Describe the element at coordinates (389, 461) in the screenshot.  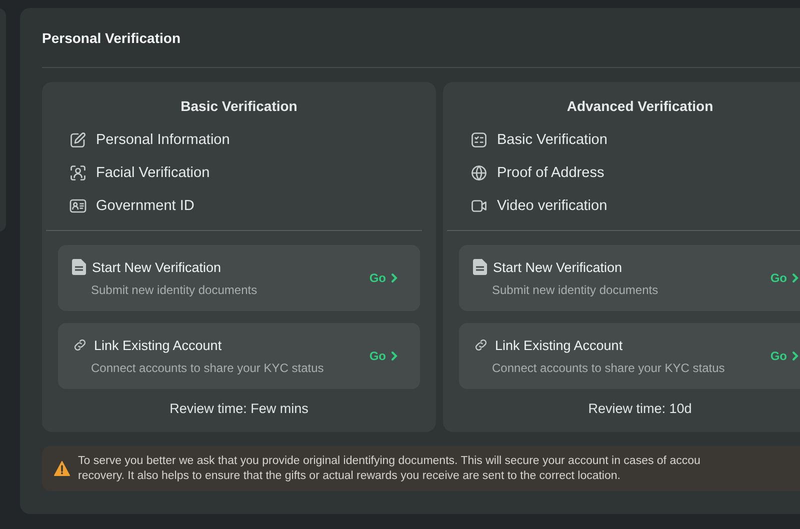
I see `notice-text: To serve you better we ask that you provide original identifying documents. This will secure your account in cases of accou` at that location.